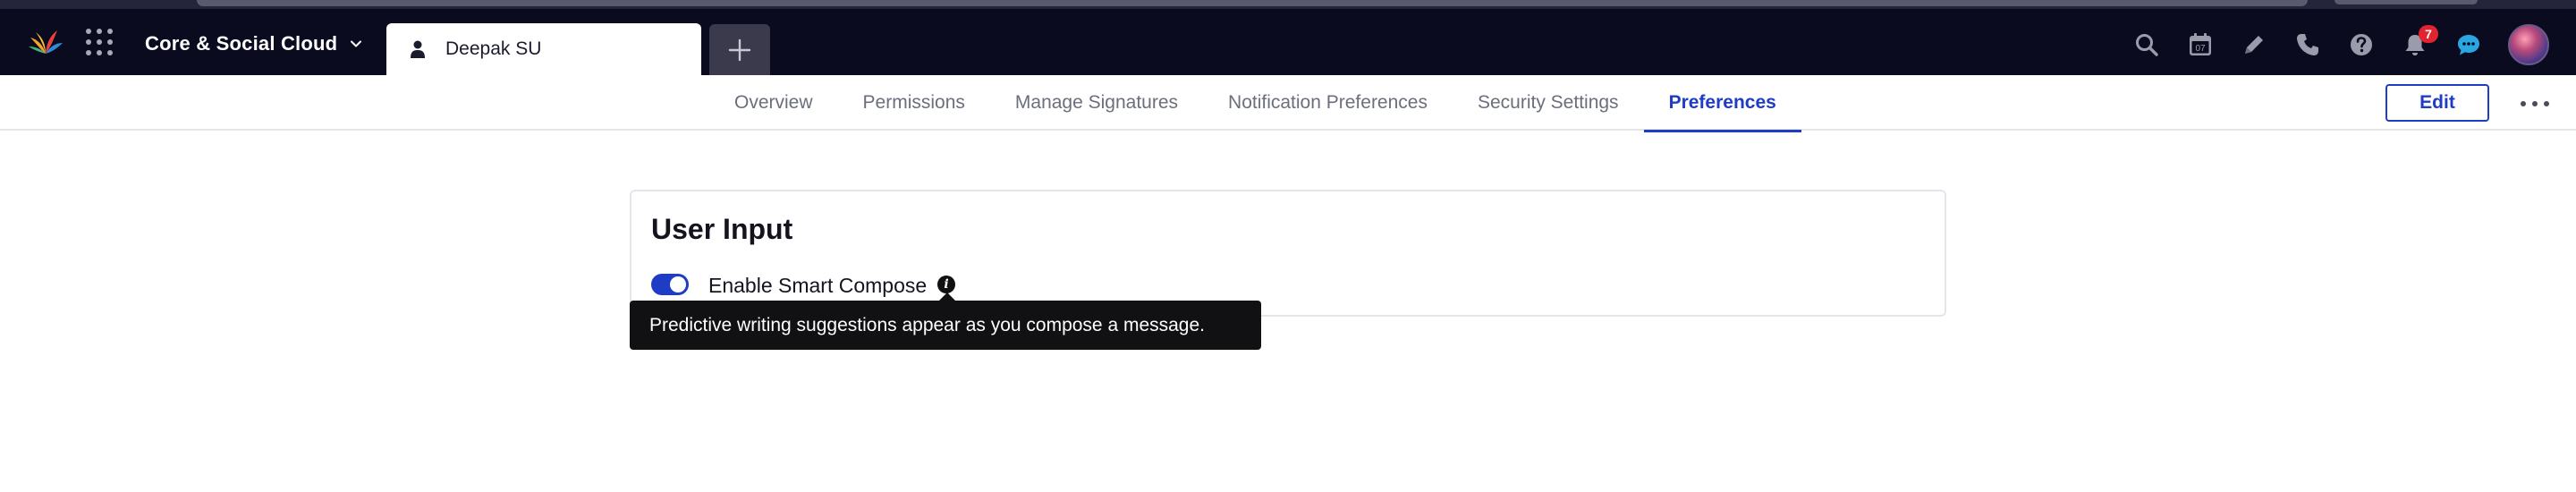 The height and width of the screenshot is (492, 2576). What do you see at coordinates (947, 297) in the screenshot?
I see `tooltip-arrow` at bounding box center [947, 297].